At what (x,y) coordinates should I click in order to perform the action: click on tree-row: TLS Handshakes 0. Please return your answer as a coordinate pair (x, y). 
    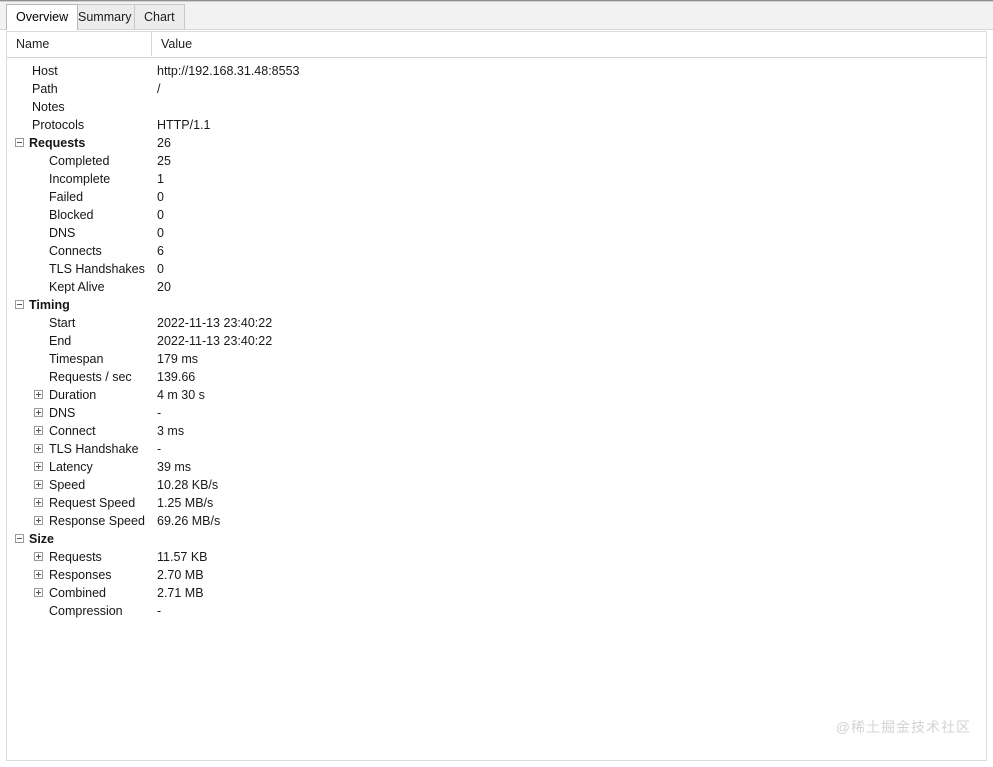
    Looking at the image, I should click on (496, 269).